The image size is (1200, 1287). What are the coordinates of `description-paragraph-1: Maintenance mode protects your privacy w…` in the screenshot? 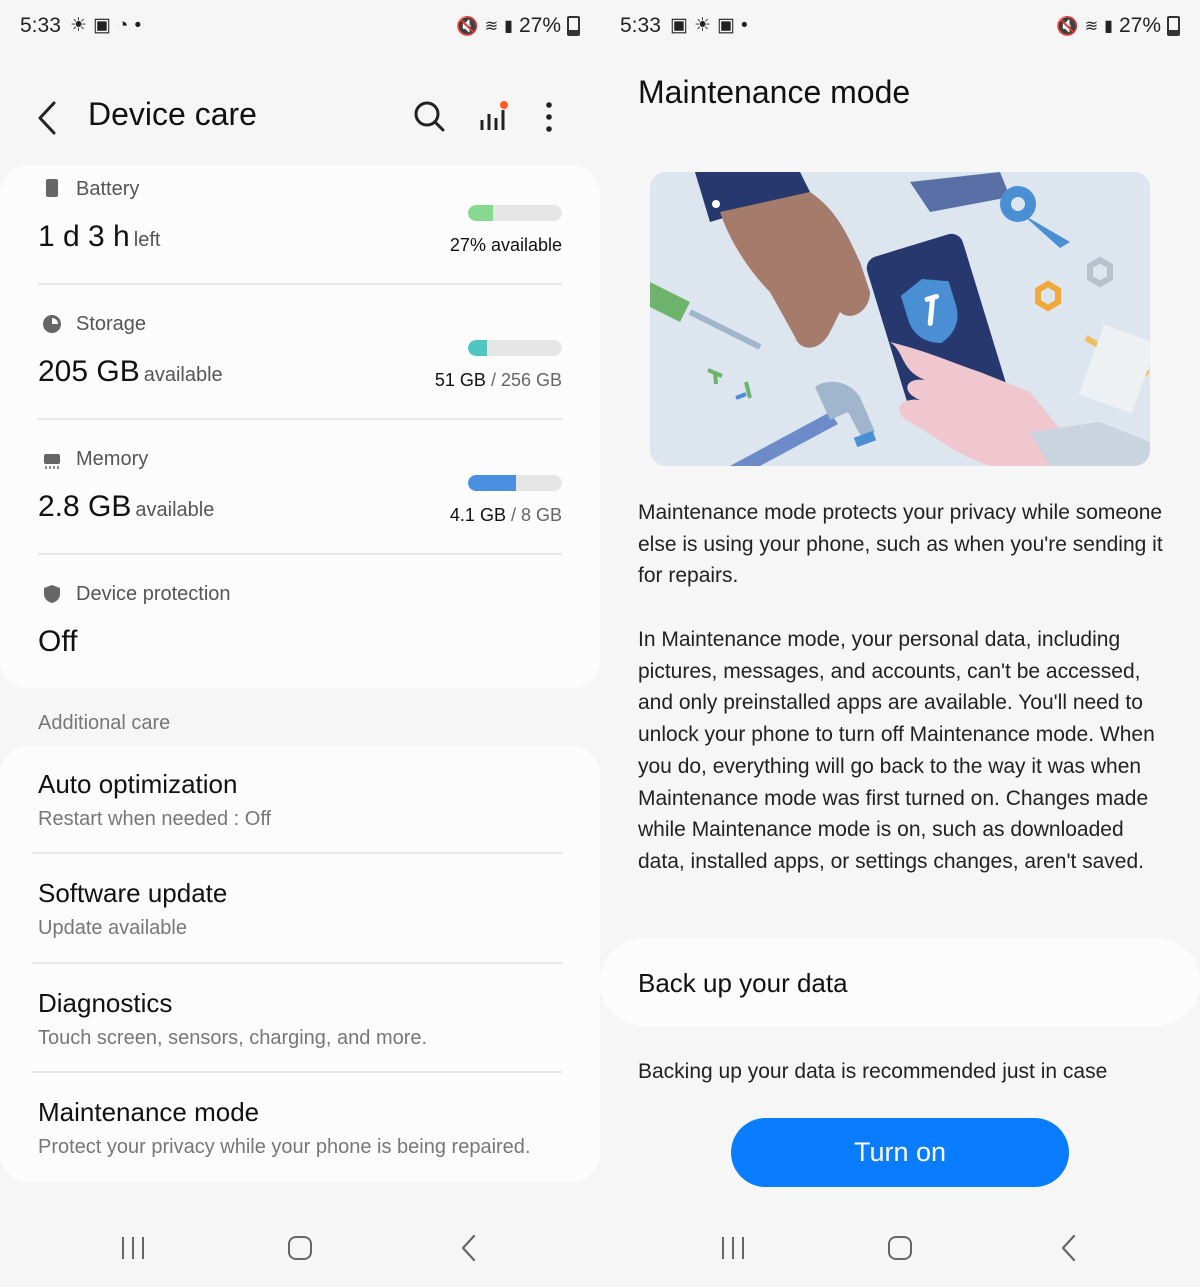 It's located at (900, 544).